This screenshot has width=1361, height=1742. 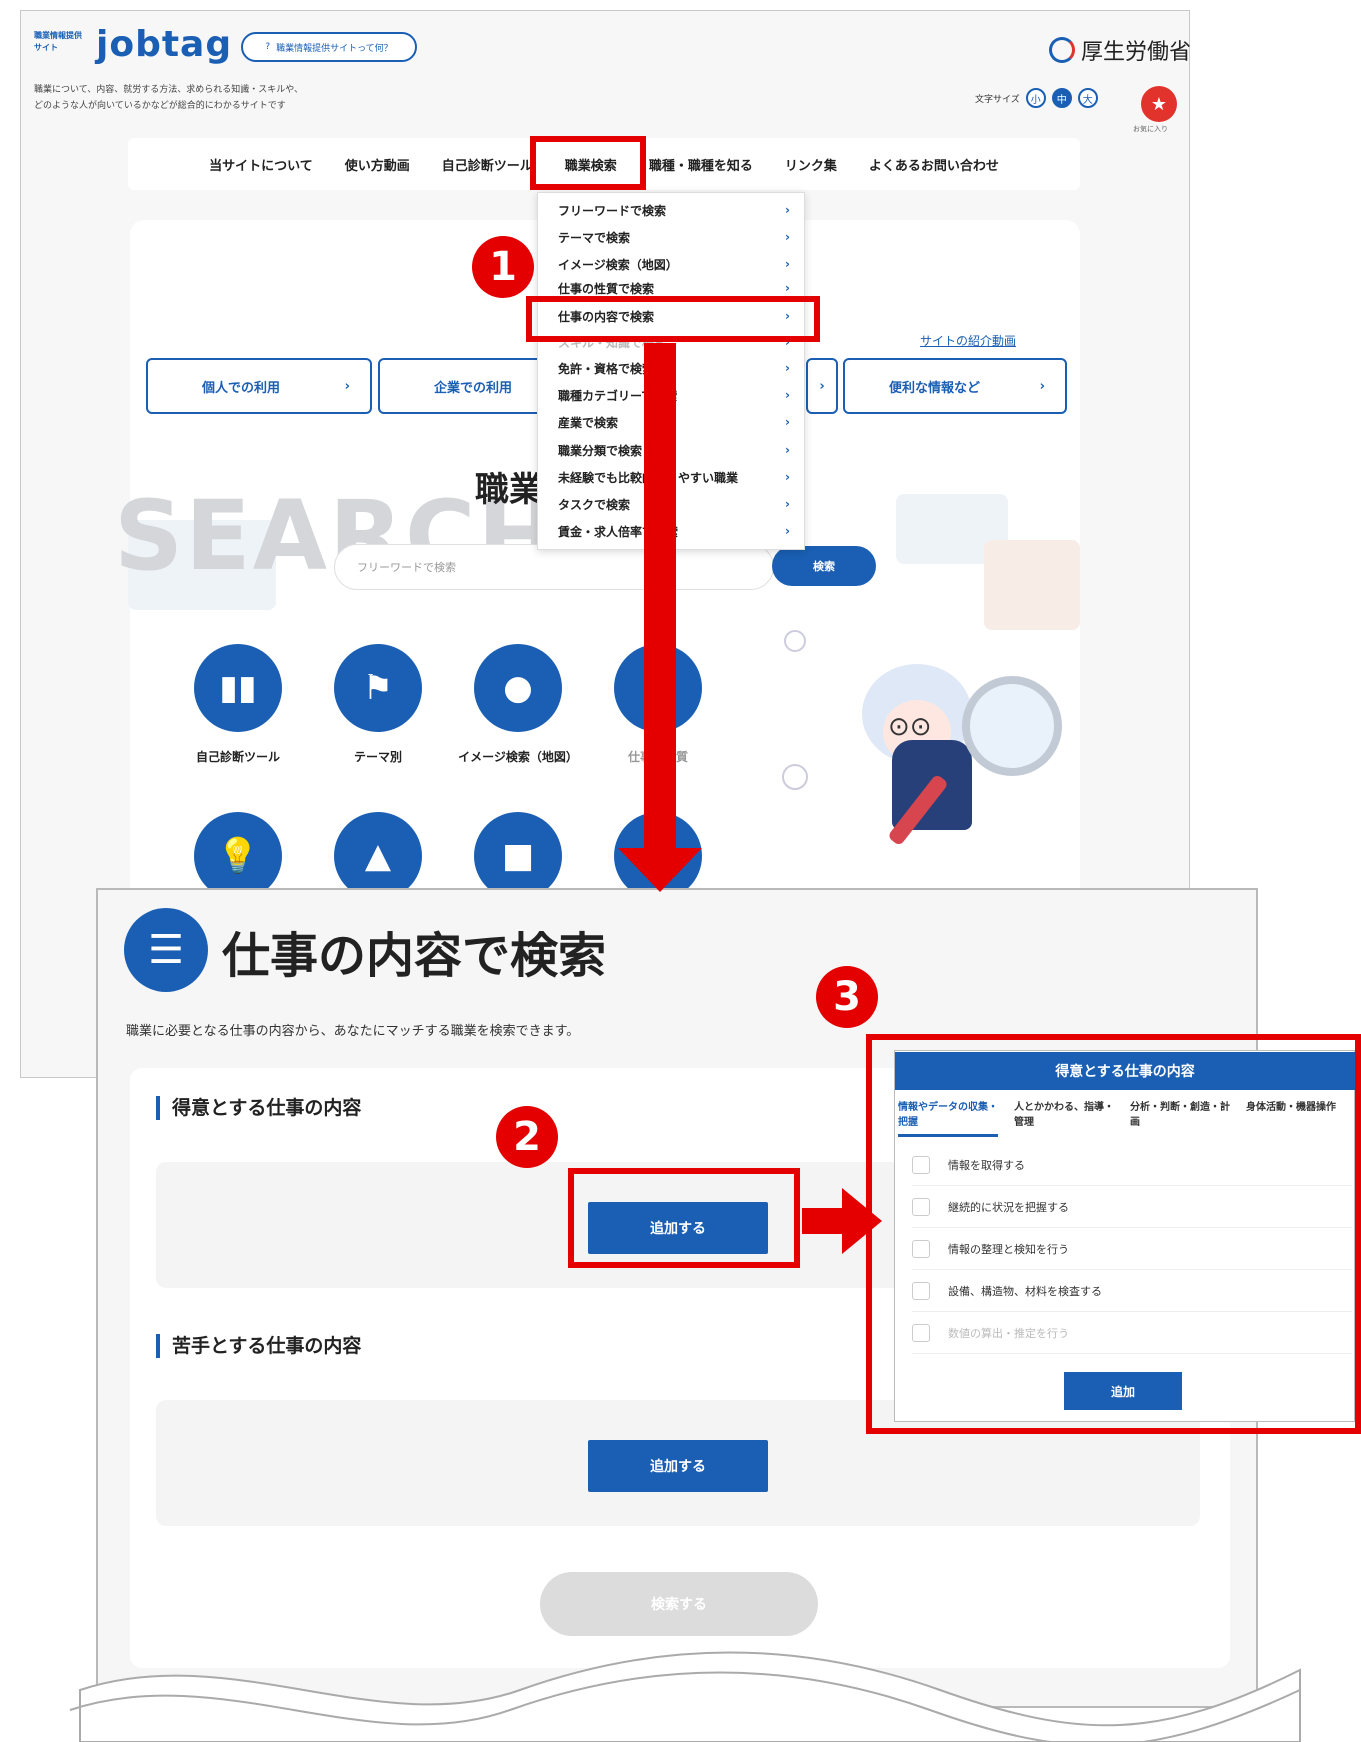 I want to click on nav-faq: よくあるお問い合わせ, so click(x=934, y=164).